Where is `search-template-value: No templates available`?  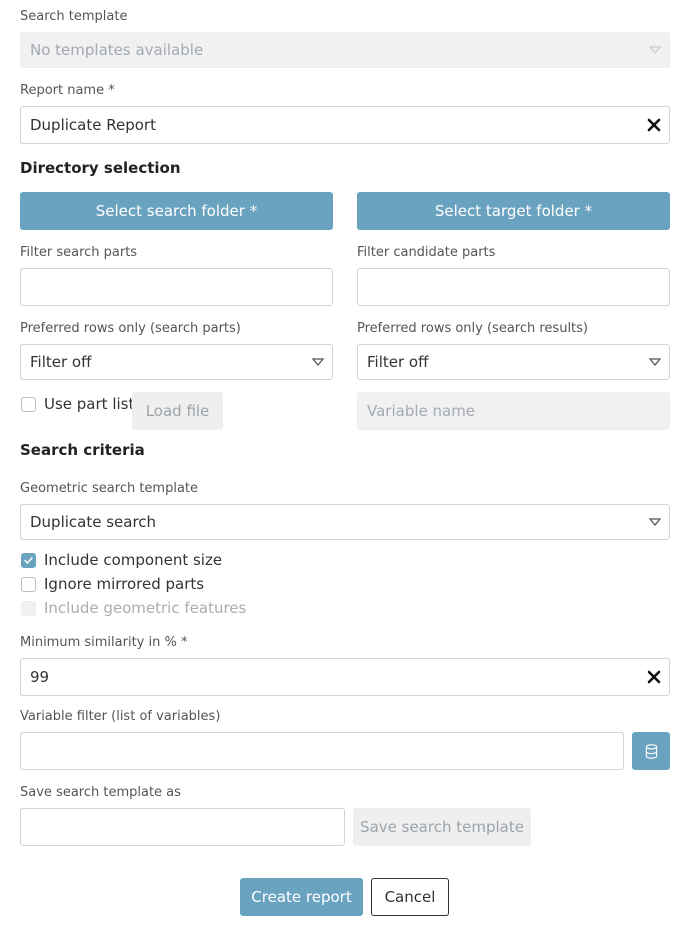 search-template-value: No templates available is located at coordinates (117, 50).